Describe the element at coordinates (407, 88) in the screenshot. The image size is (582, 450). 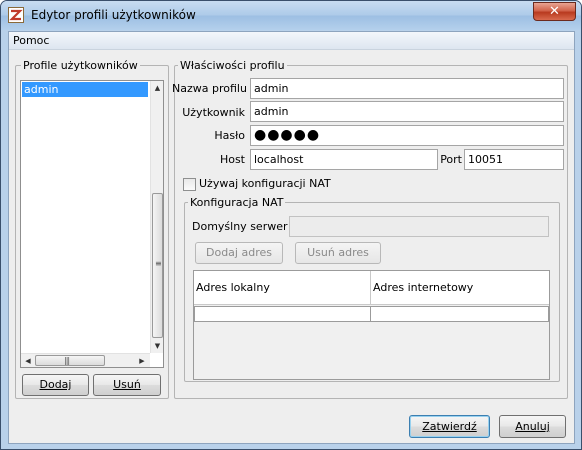
I see `profile-name-input: admin` at that location.